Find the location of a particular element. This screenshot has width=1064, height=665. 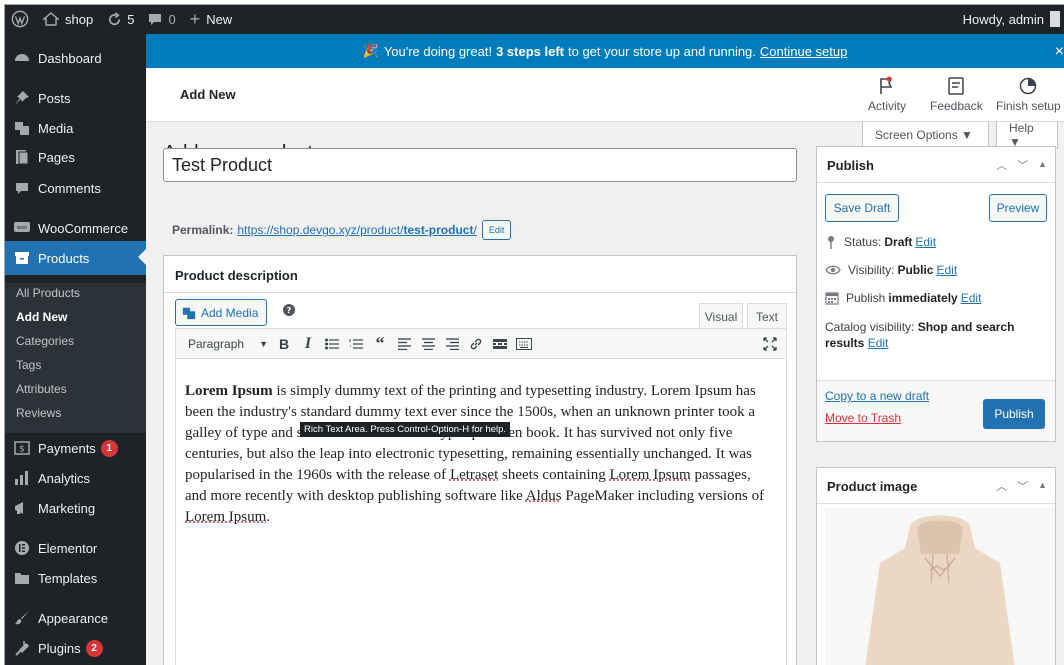

tab-text: Text is located at coordinates (767, 316).